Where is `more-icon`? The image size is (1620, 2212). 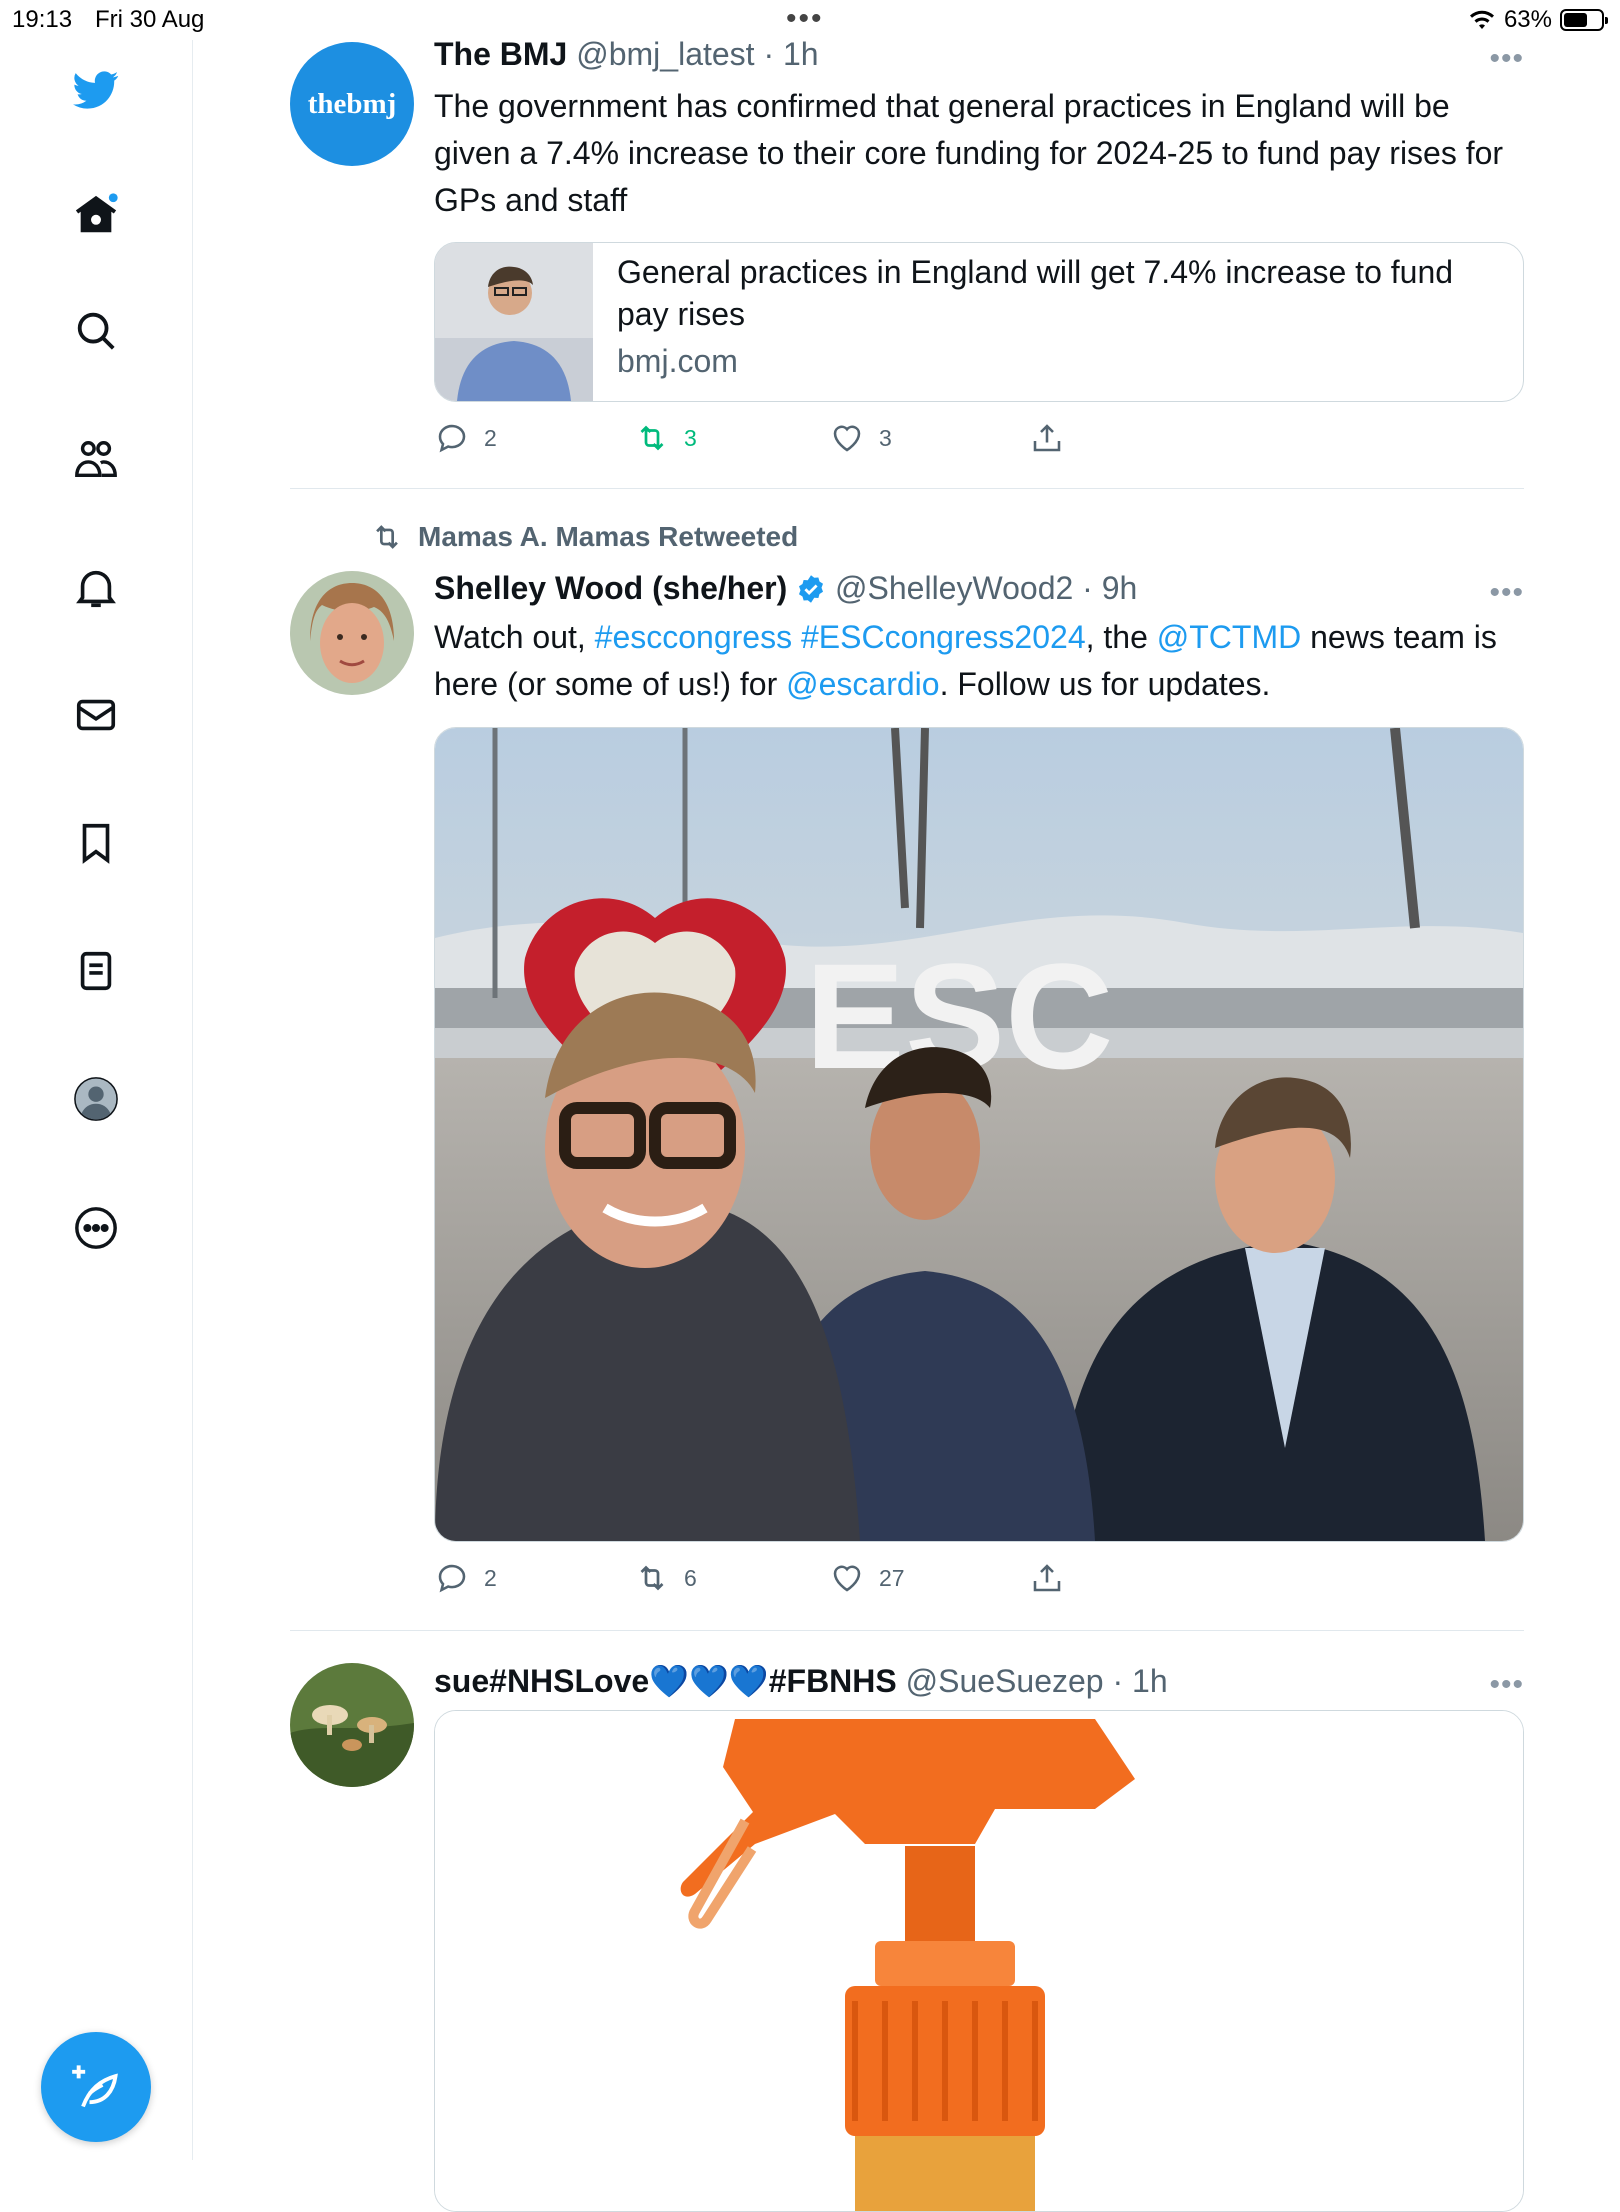 more-icon is located at coordinates (96, 1228).